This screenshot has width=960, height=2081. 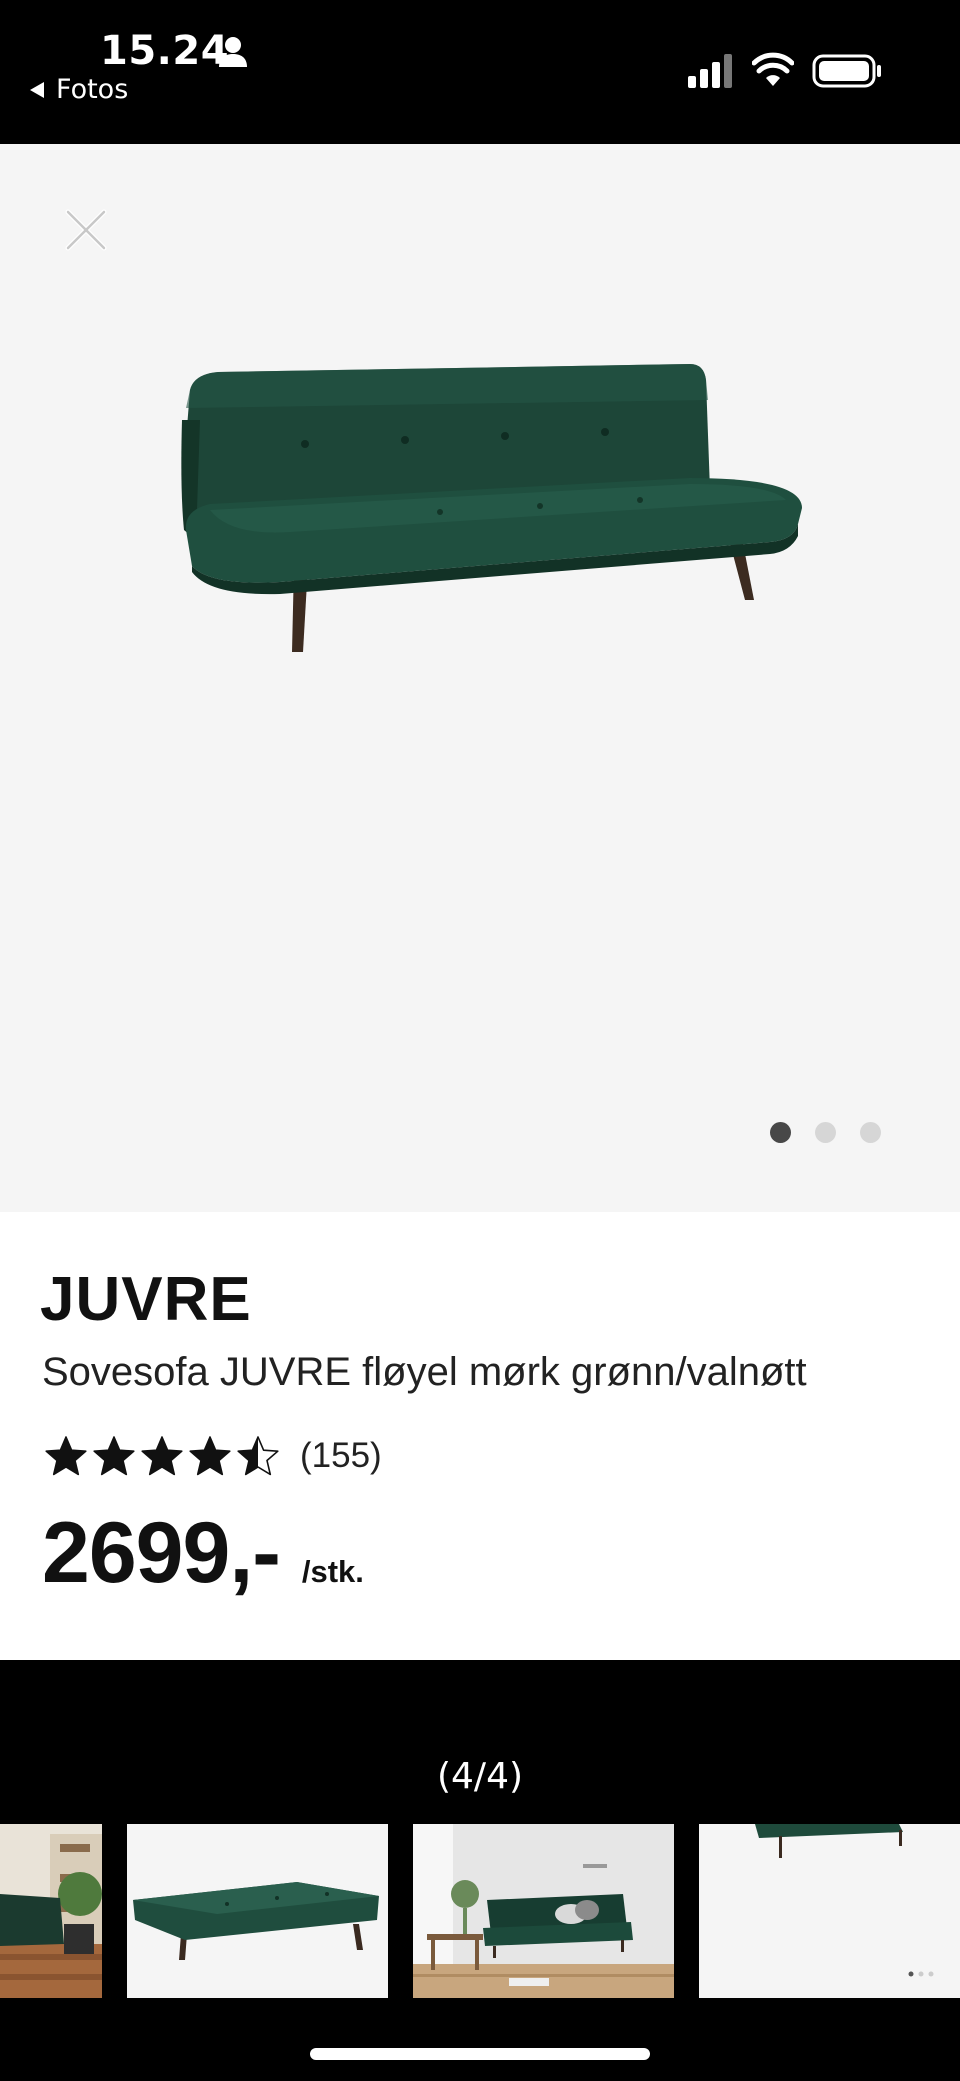 I want to click on price-unit: /stk., so click(x=332, y=1571).